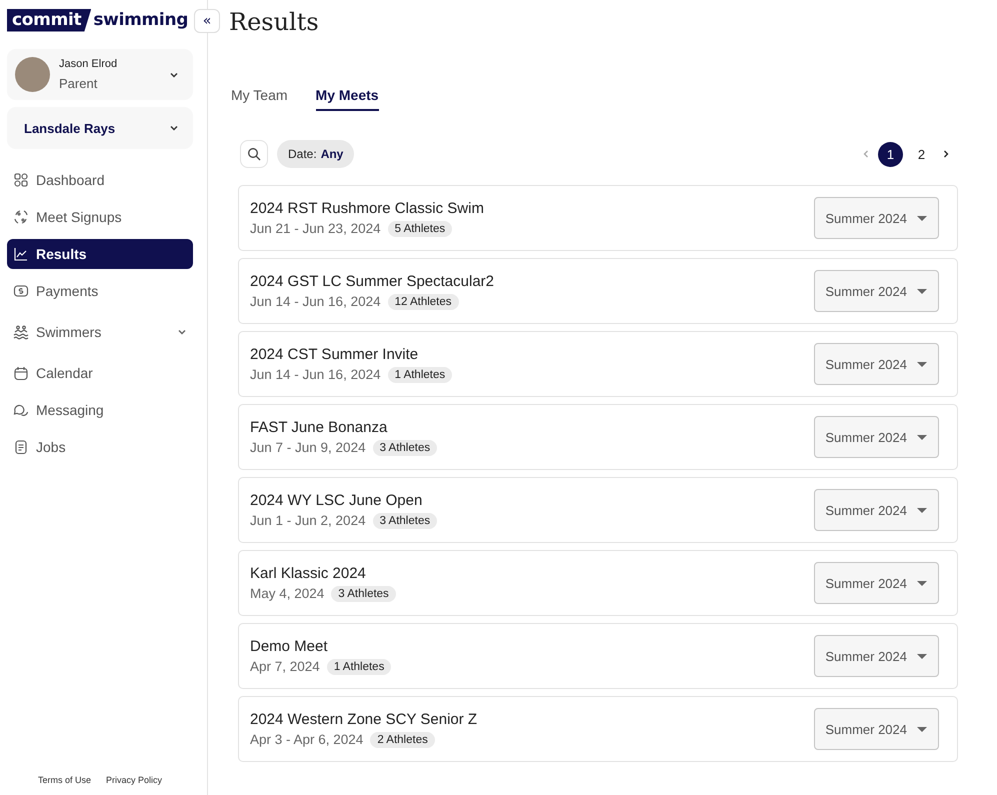 This screenshot has height=795, width=997. What do you see at coordinates (49, 20) in the screenshot?
I see `logo-text: commit` at bounding box center [49, 20].